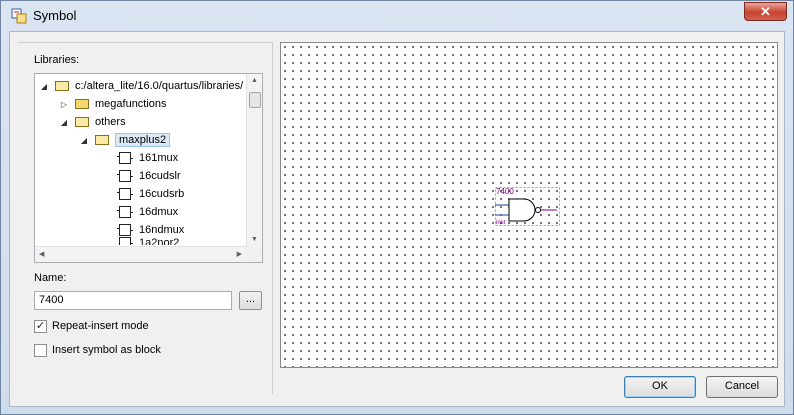 This screenshot has height=415, width=794. I want to click on close-button: ✕, so click(765, 11).